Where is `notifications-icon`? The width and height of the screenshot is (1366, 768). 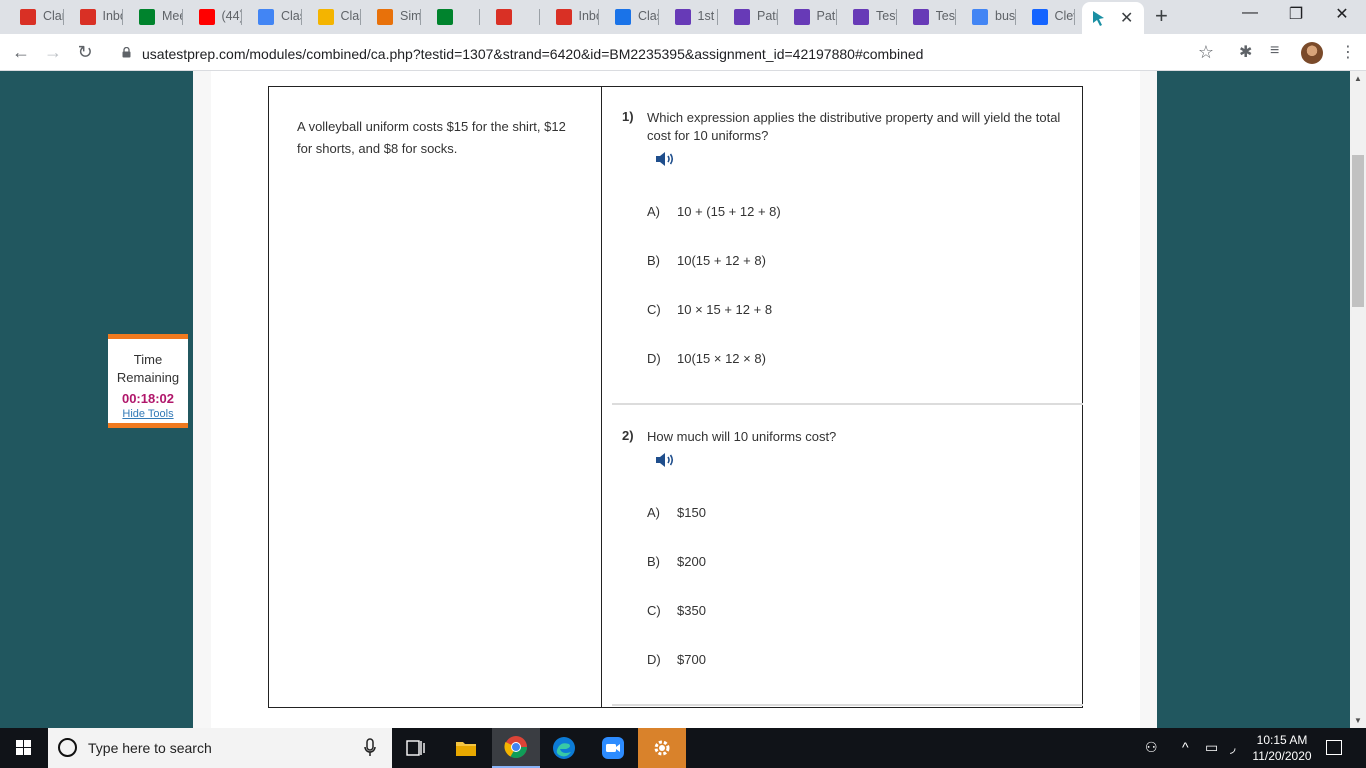
notifications-icon is located at coordinates (1334, 747).